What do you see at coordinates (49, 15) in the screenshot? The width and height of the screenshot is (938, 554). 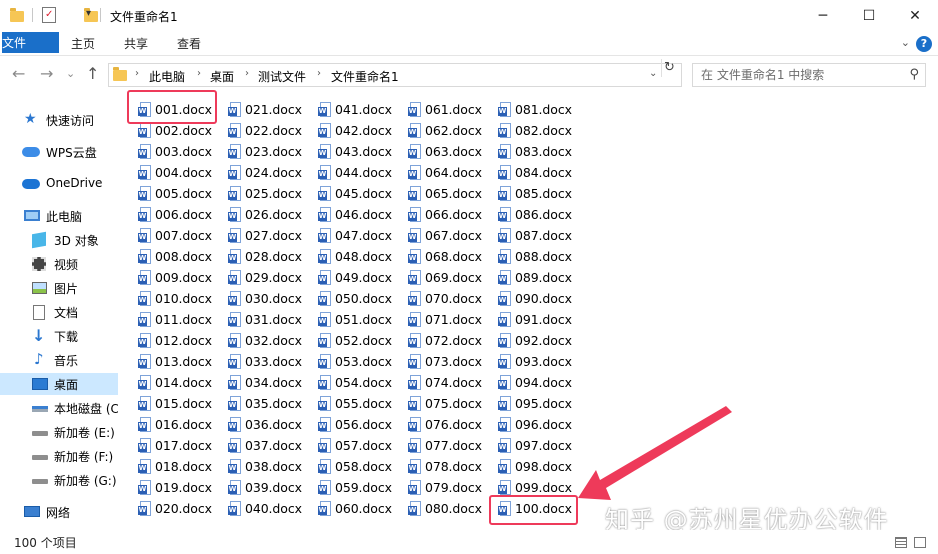 I see `properties-icon: ✓` at bounding box center [49, 15].